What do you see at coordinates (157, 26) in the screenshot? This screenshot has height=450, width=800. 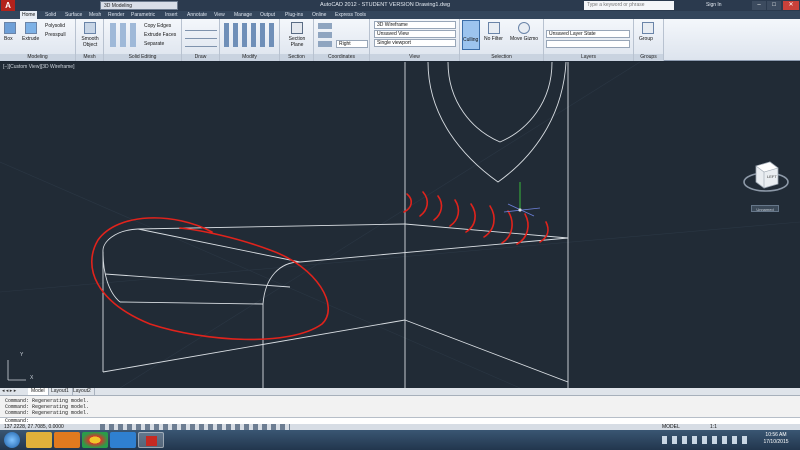 I see `copy-edges-button: Copy Edges` at bounding box center [157, 26].